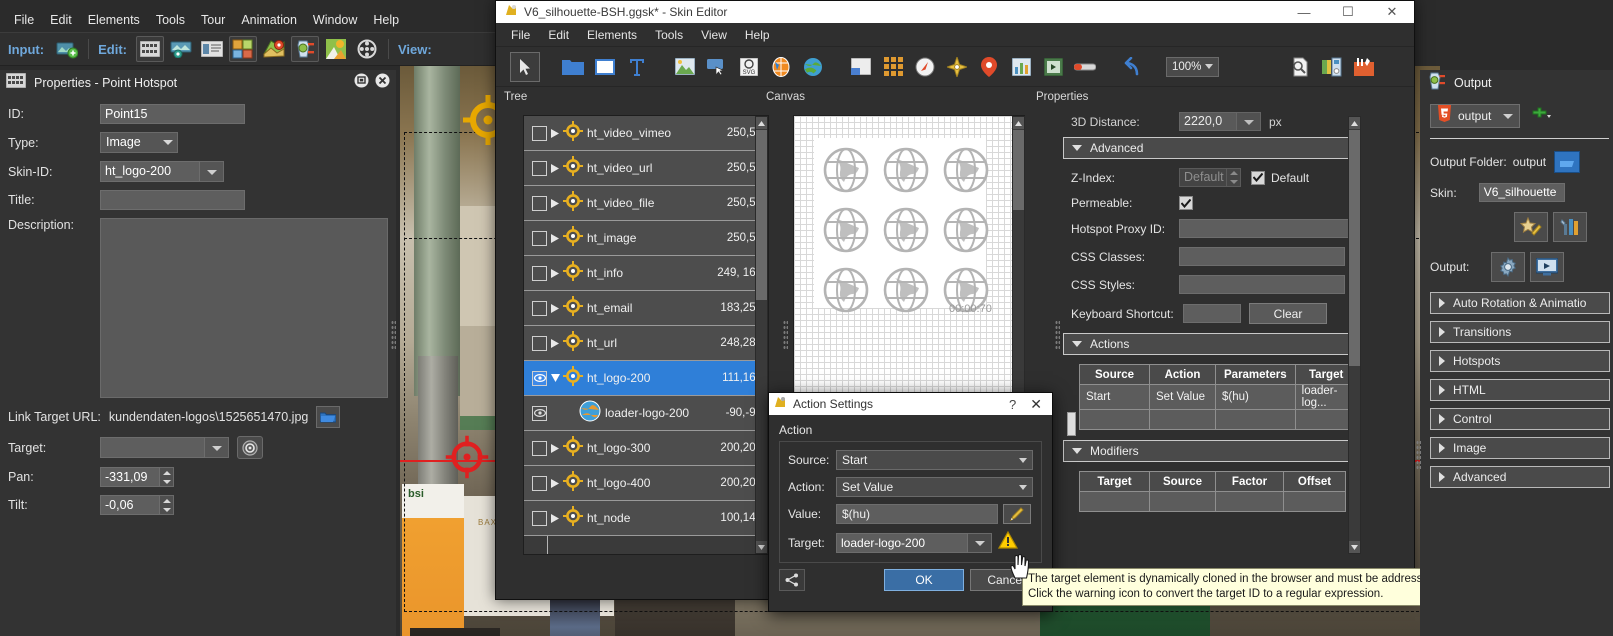  What do you see at coordinates (646, 413) in the screenshot?
I see `table-row-child: loader-logo-200 -90,-90` at bounding box center [646, 413].